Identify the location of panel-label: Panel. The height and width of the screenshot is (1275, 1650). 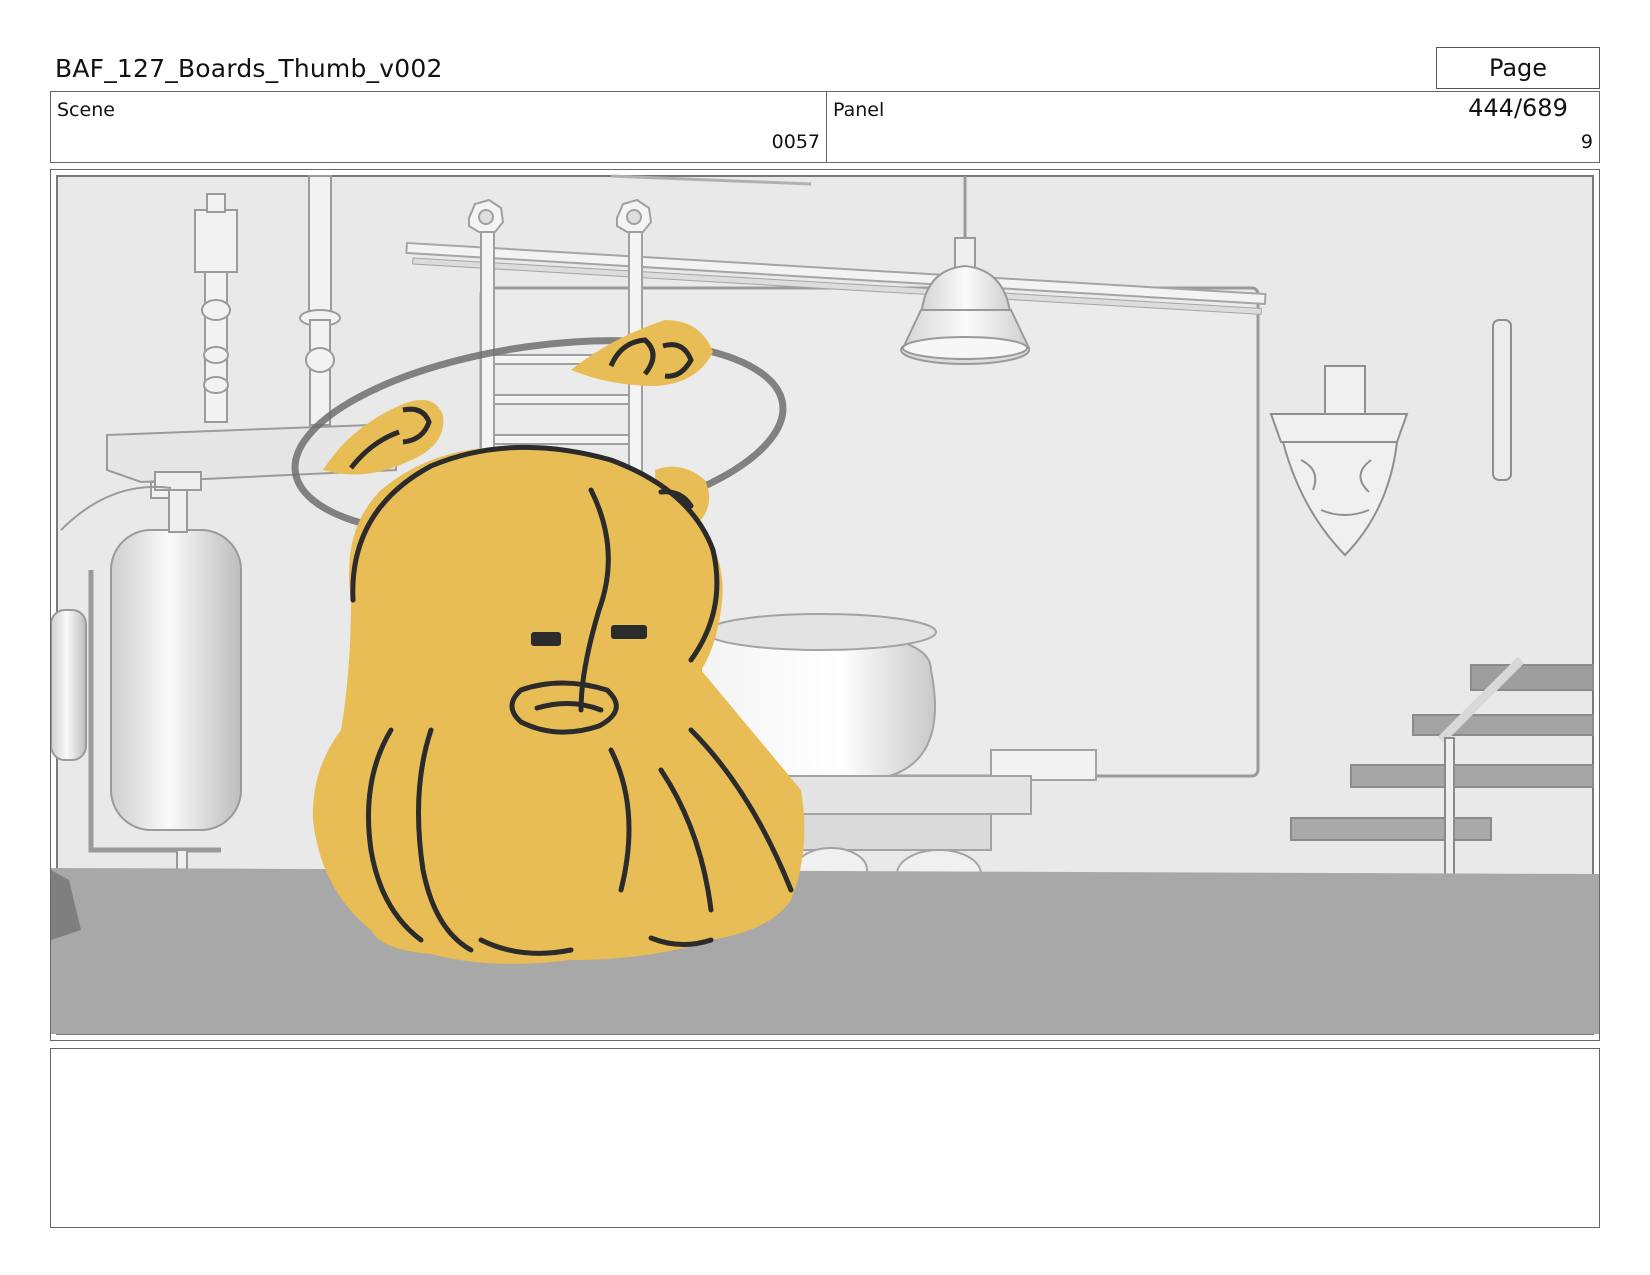
(859, 110).